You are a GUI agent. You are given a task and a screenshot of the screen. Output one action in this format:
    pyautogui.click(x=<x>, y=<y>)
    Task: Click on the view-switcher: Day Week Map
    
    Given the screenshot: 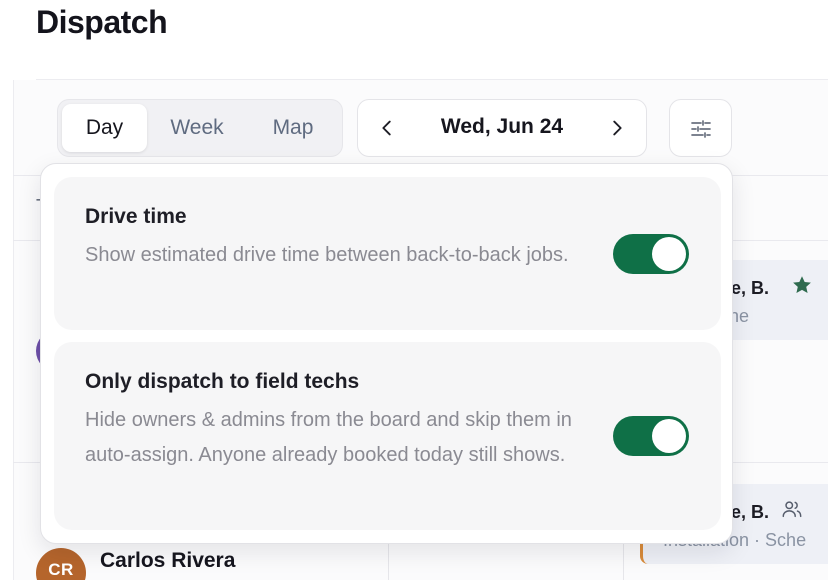 What is the action you would take?
    pyautogui.click(x=200, y=128)
    